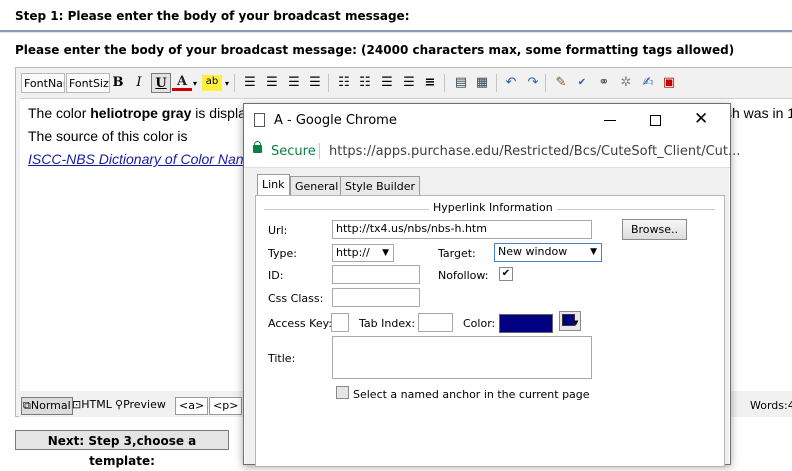 The width and height of the screenshot is (792, 471). I want to click on tab-general: General, so click(317, 186).